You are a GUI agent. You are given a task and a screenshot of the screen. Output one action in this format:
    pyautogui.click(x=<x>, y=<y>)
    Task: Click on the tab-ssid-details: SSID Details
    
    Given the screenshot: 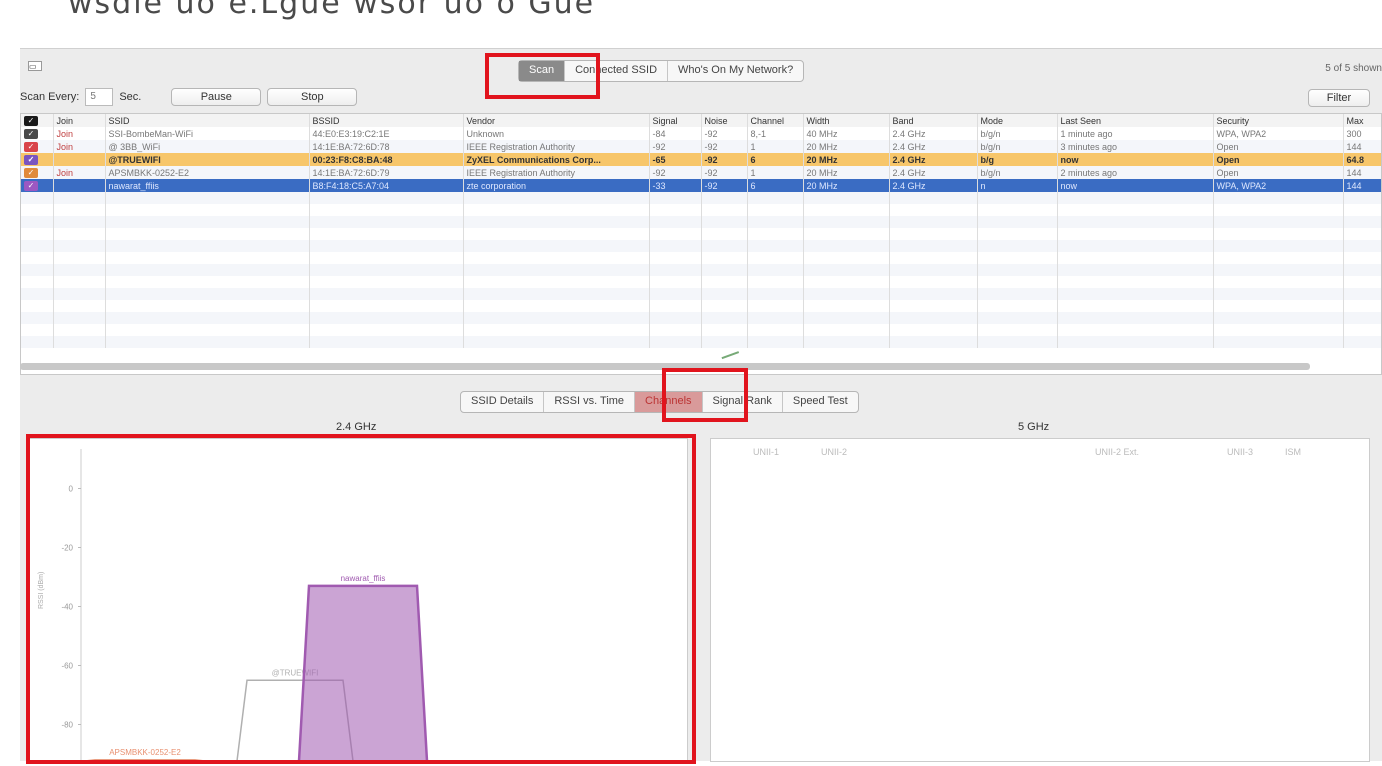 What is the action you would take?
    pyautogui.click(x=503, y=402)
    